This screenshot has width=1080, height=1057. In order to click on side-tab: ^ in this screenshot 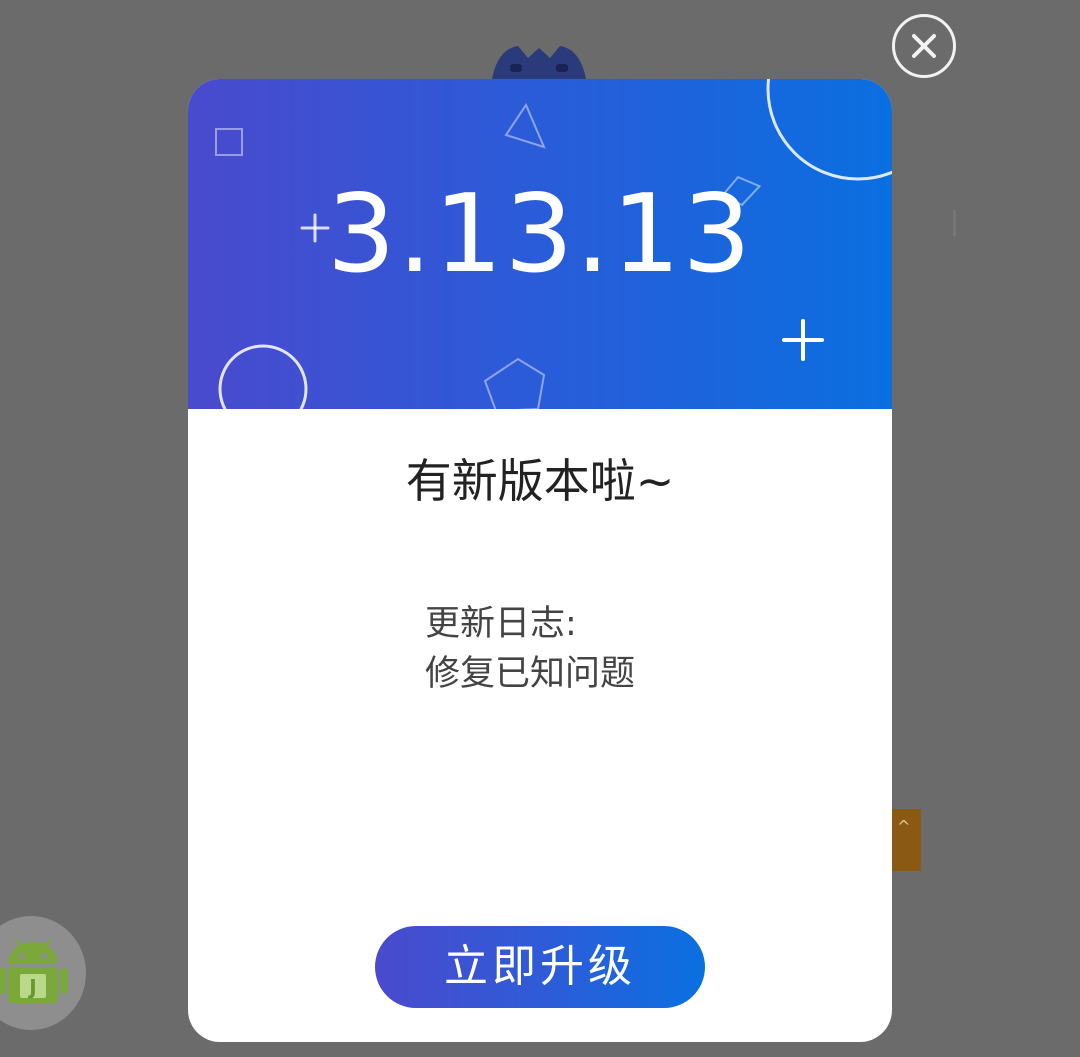, I will do `click(905, 840)`.